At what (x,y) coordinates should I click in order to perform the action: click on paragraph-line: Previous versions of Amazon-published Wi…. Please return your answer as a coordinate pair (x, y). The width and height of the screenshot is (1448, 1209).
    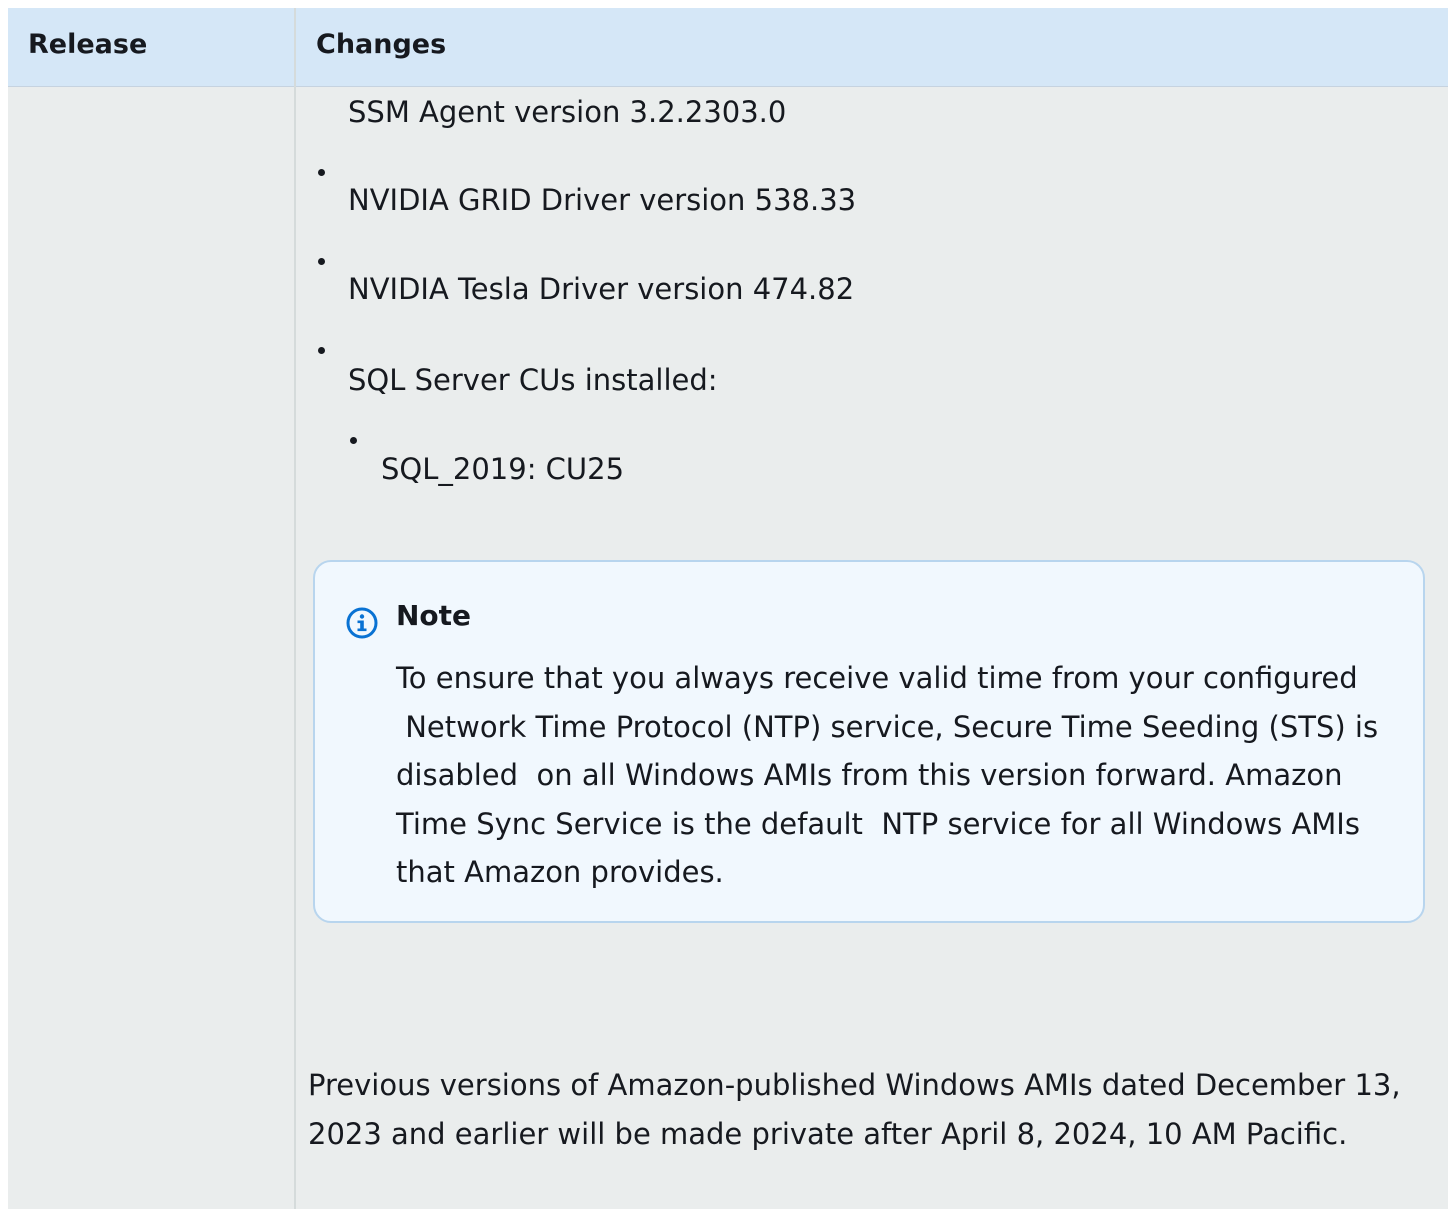
    Looking at the image, I should click on (854, 1085).